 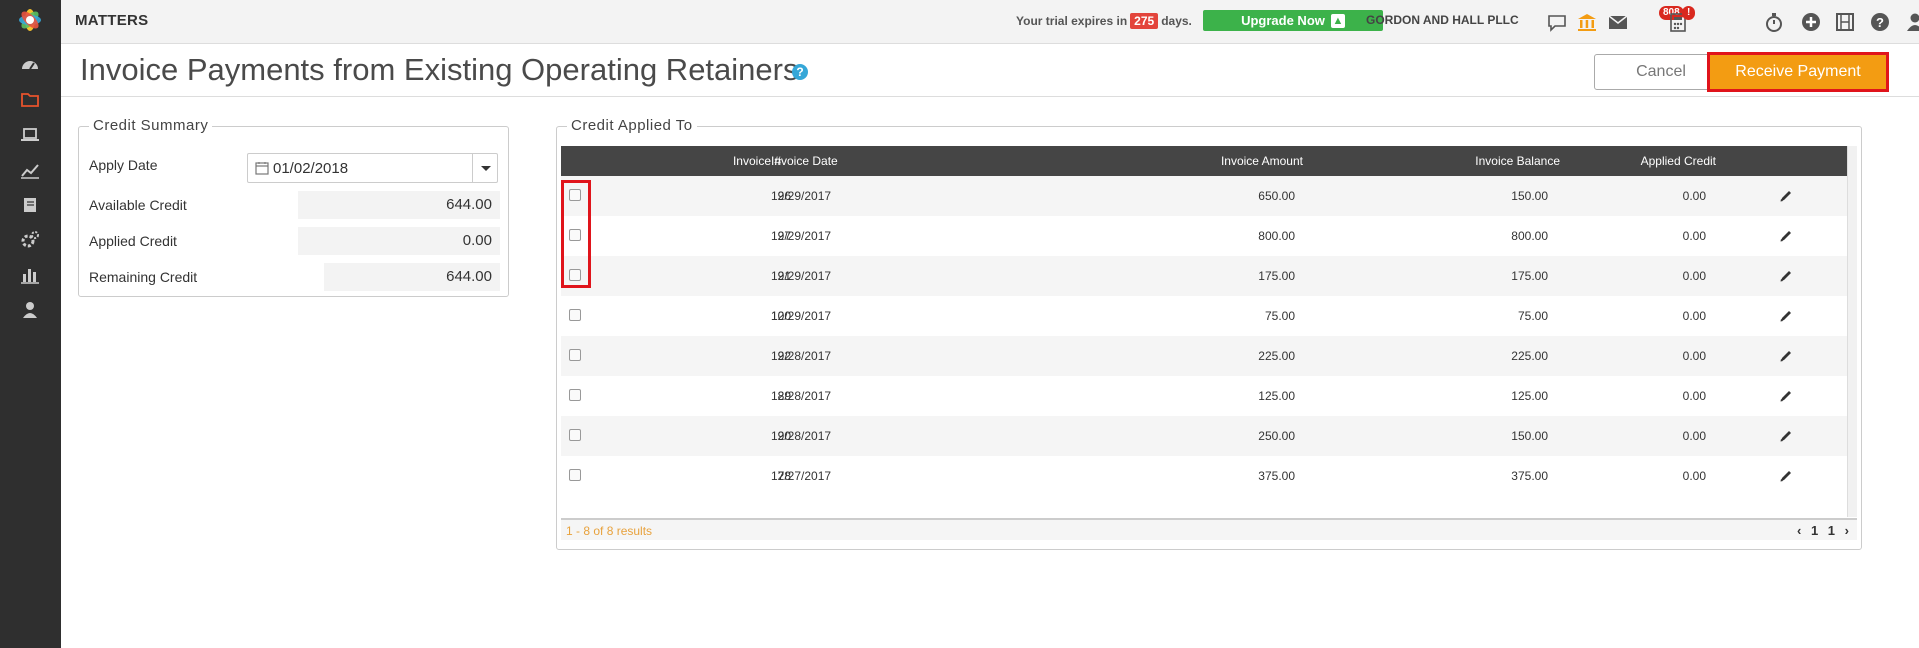 I want to click on help-question-icon: ?, so click(x=1880, y=22).